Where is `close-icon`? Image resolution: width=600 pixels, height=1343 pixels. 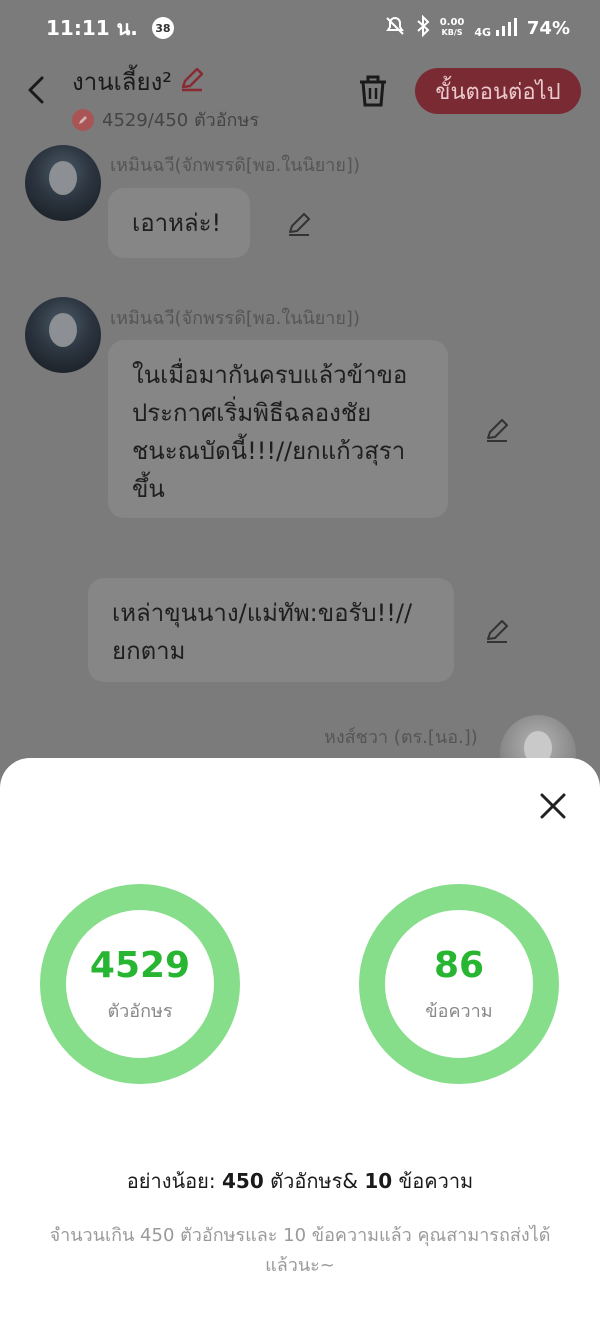 close-icon is located at coordinates (553, 806).